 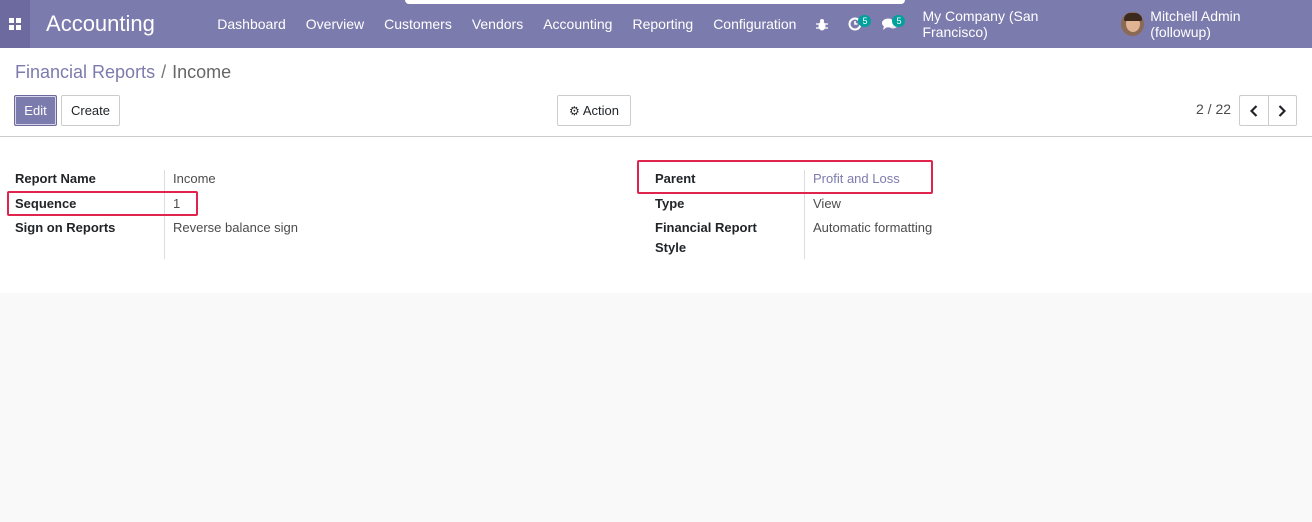 What do you see at coordinates (85, 72) in the screenshot?
I see `breadcrumb-parent-link: Financial Reports` at bounding box center [85, 72].